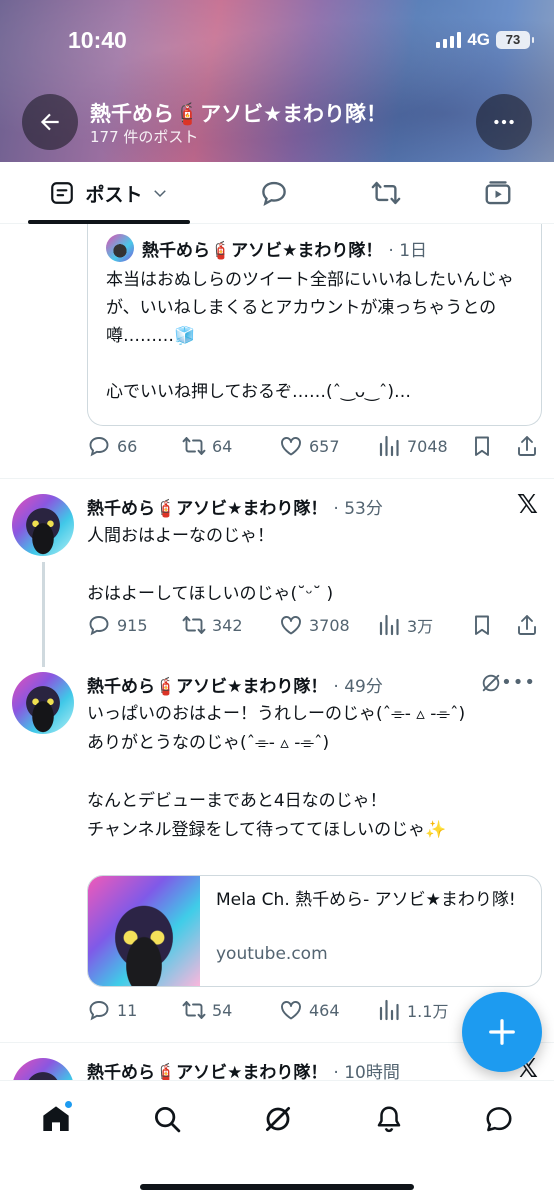 The image size is (554, 1200). I want to click on post-text: 人間おはよーなのじゃ！ おはよーしてほしいのじゃ(˘ᵕ˘ ), so click(210, 565).